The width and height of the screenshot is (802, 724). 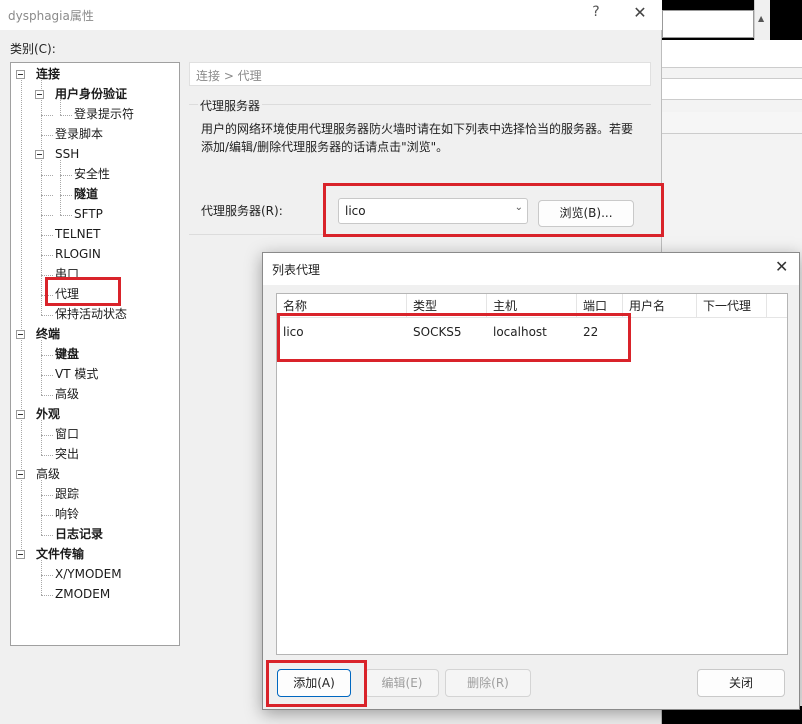 I want to click on tree-item-telnet: TELNET, so click(x=78, y=234).